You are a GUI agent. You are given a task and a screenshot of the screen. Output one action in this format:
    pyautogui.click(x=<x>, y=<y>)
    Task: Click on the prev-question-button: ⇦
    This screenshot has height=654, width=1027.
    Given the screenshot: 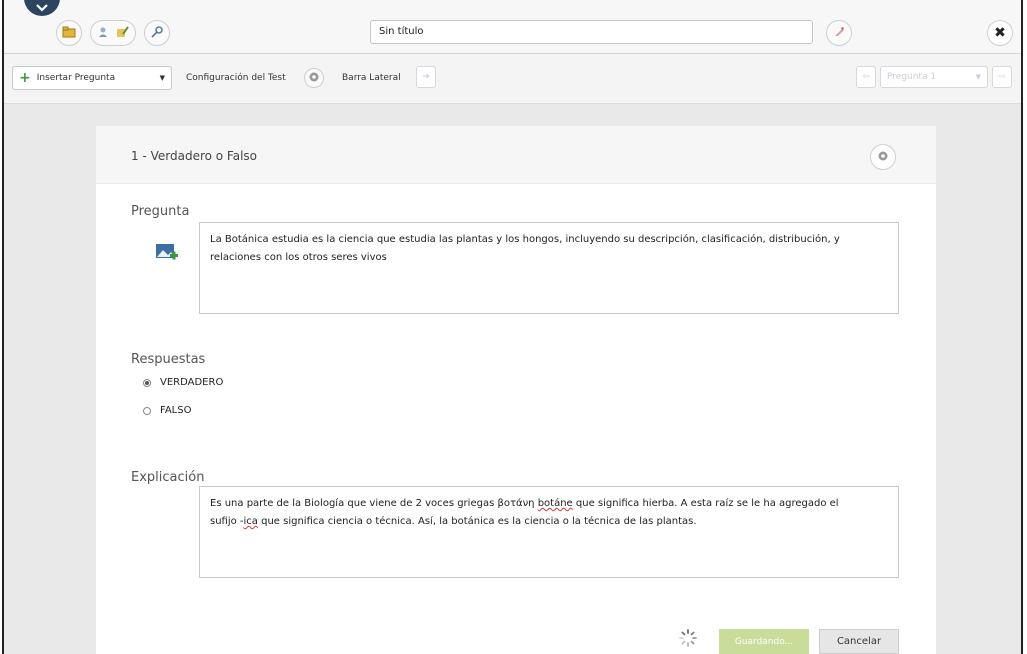 What is the action you would take?
    pyautogui.click(x=866, y=77)
    